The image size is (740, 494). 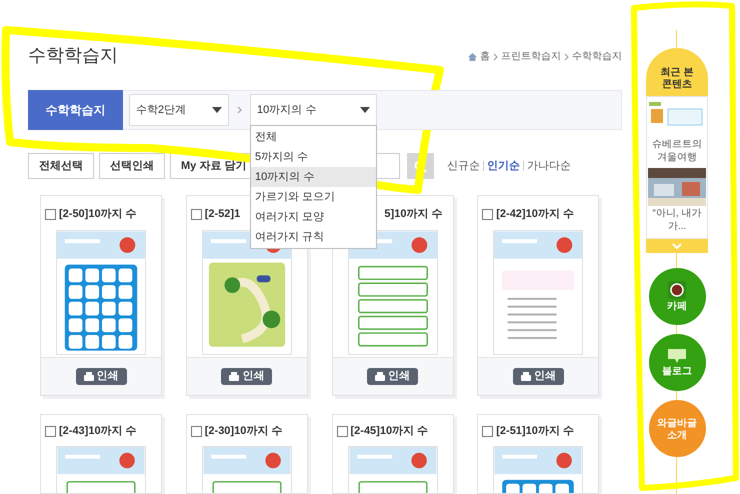 What do you see at coordinates (463, 166) in the screenshot?
I see `sort-link: 신규순` at bounding box center [463, 166].